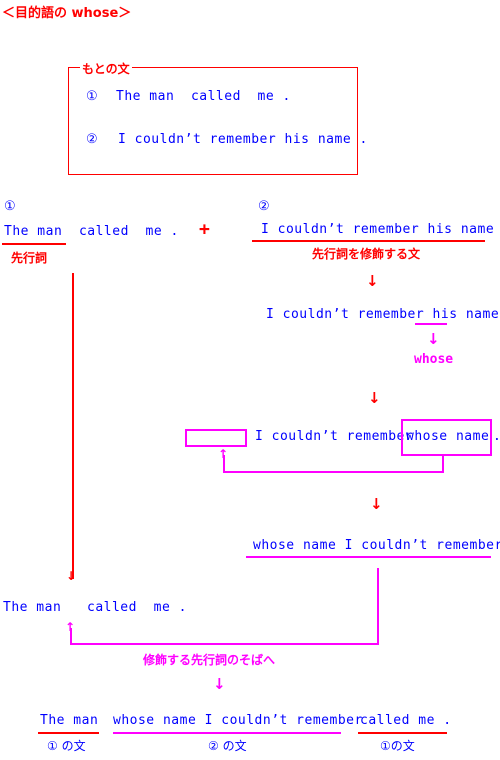 The height and width of the screenshot is (760, 500). I want to click on final-part-1: The man, so click(69, 720).